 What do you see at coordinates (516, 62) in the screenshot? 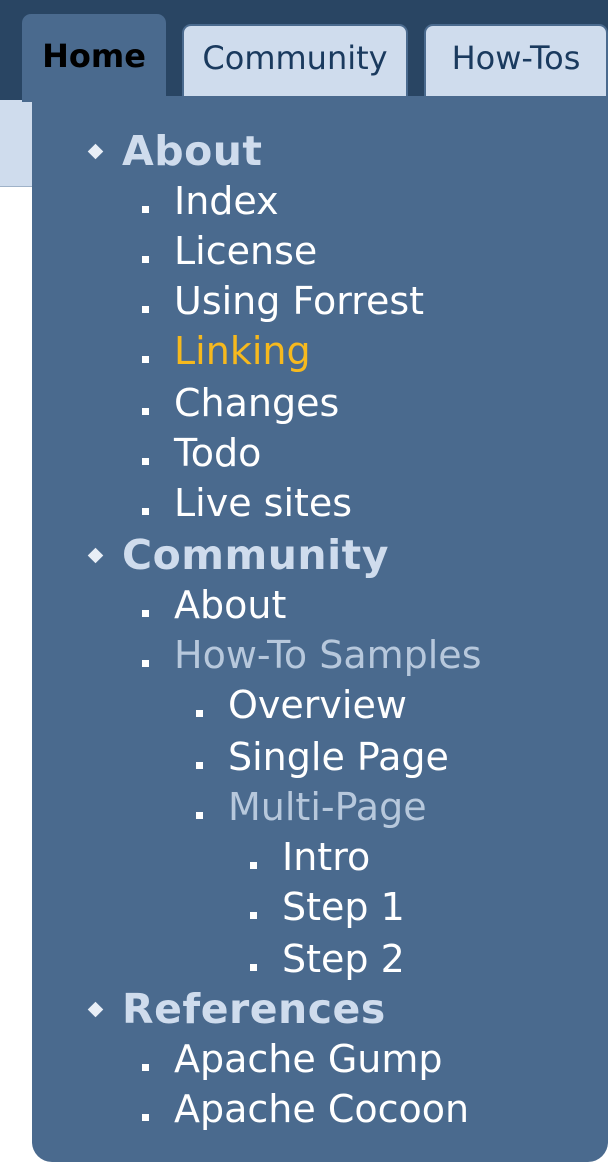
I see `tab-how-tos: How-Tos` at bounding box center [516, 62].